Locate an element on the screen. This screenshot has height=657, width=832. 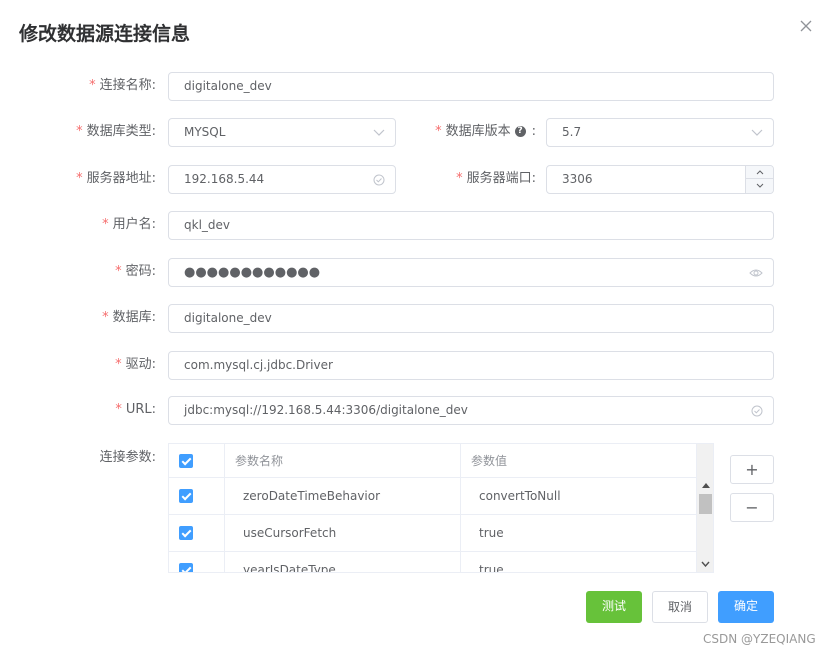
driver-input: com.mysql.cj.jdbc.Driver is located at coordinates (471, 365).